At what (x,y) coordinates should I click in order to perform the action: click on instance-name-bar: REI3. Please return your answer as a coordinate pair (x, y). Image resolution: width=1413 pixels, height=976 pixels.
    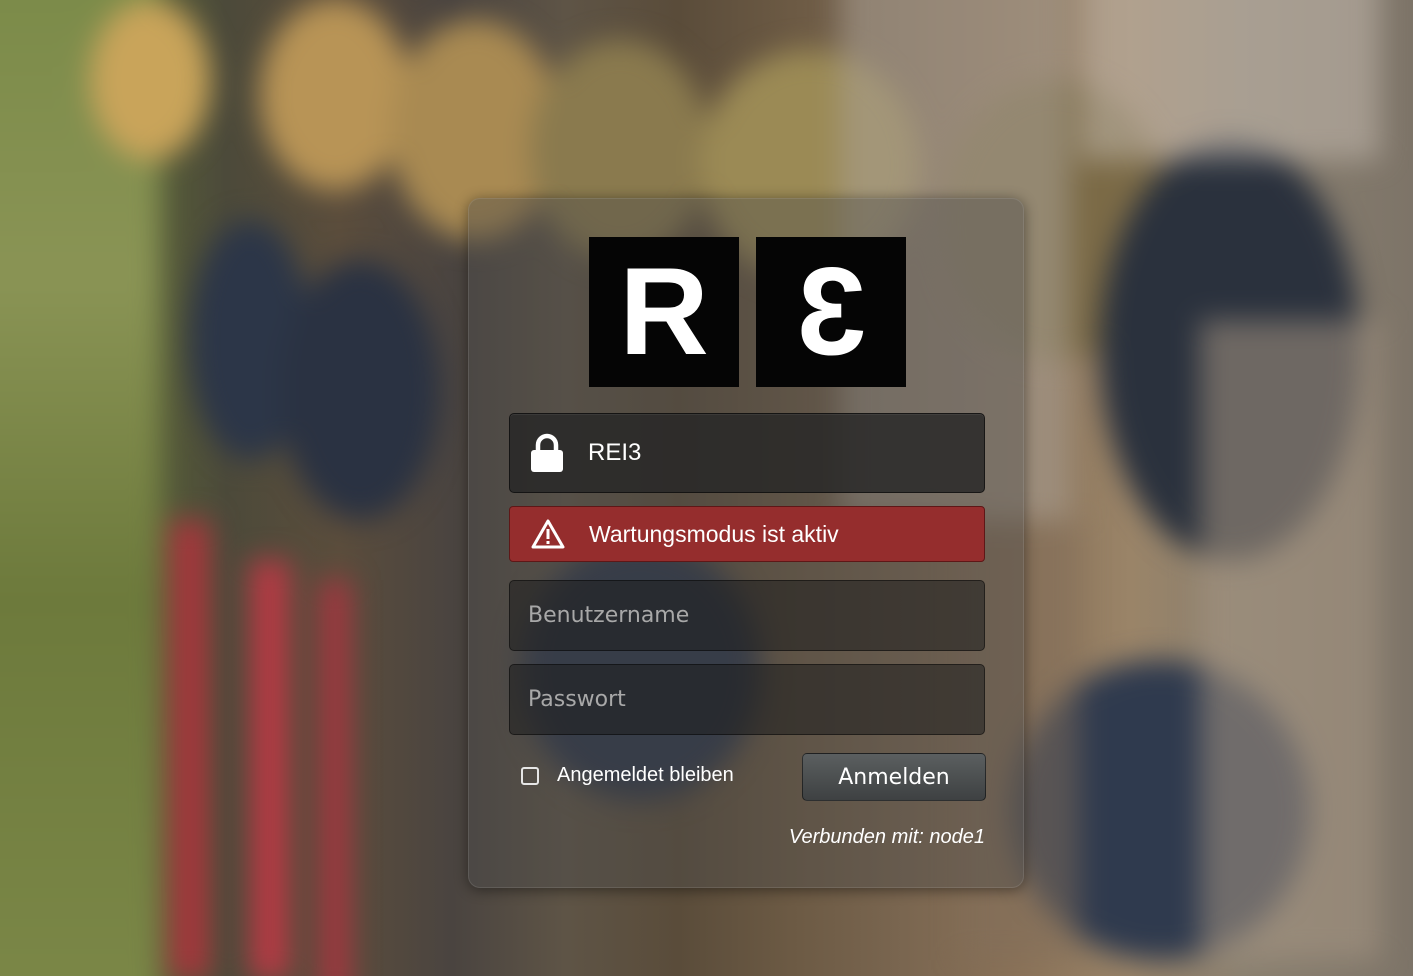
    Looking at the image, I should click on (747, 453).